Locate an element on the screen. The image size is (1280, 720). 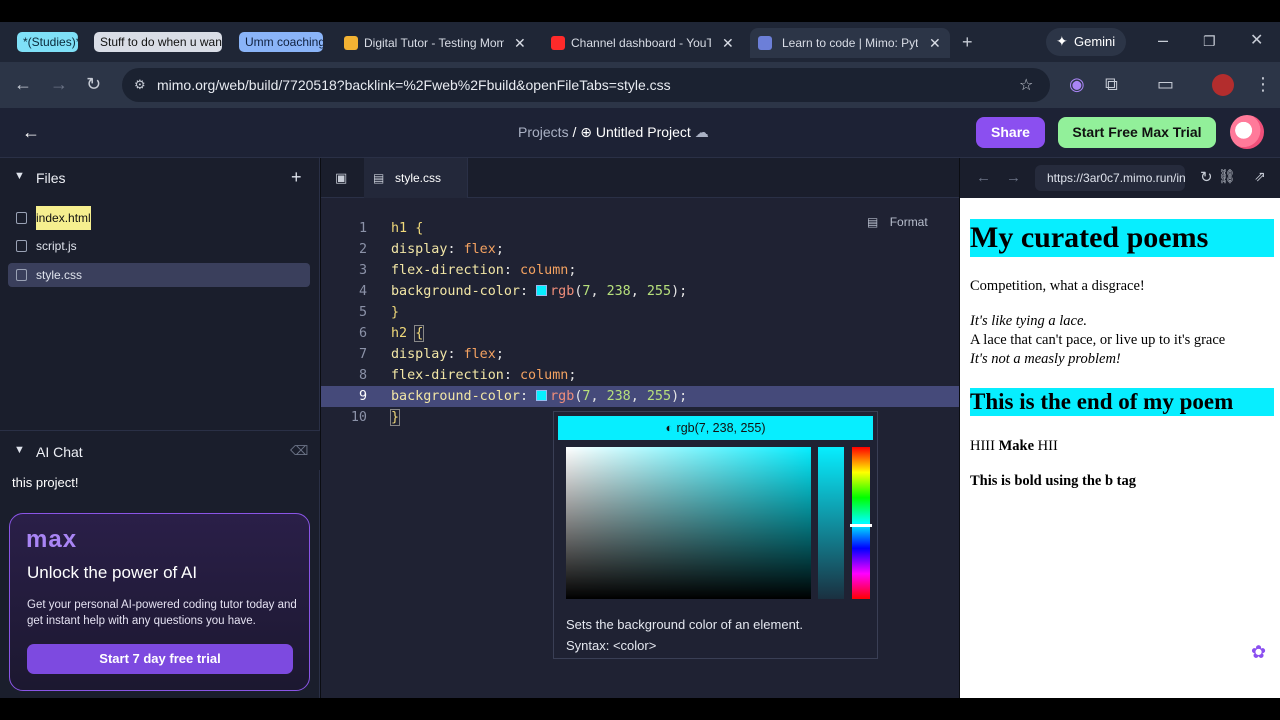
top-letterbox is located at coordinates (640, 11).